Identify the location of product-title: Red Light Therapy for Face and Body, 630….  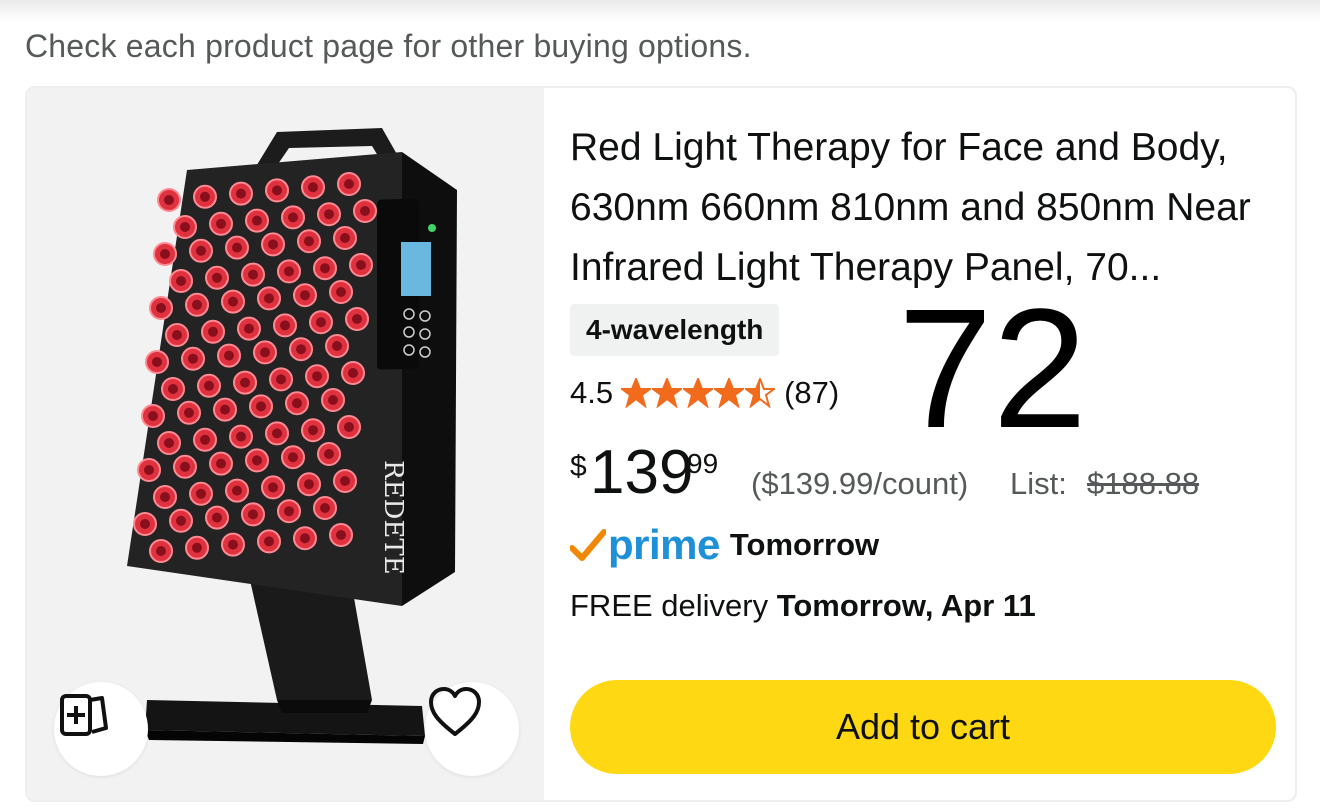
(925, 208).